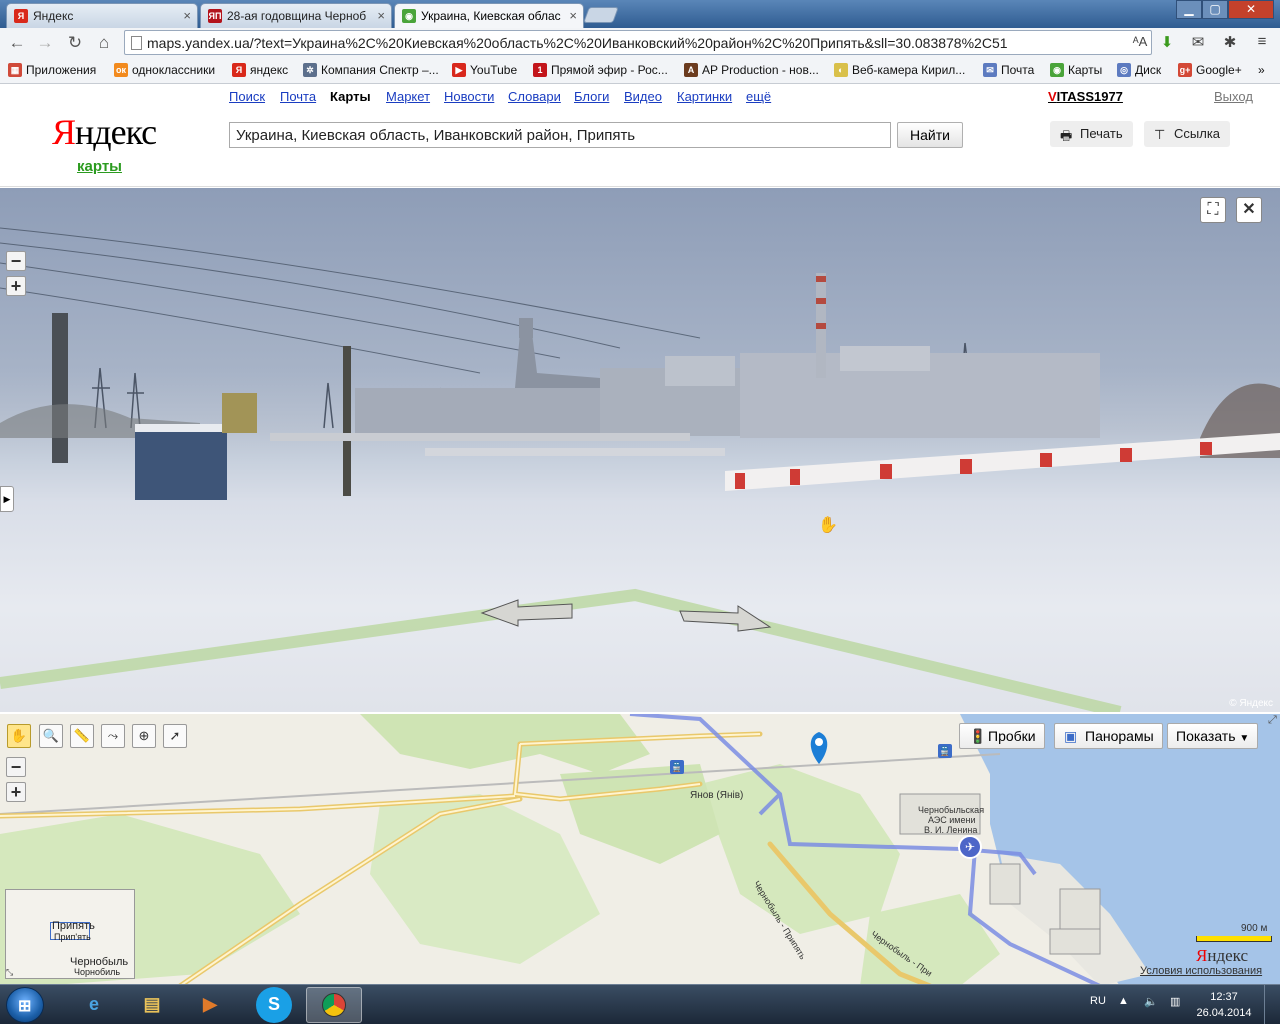  I want to click on nav-images: Картинки, so click(704, 96).